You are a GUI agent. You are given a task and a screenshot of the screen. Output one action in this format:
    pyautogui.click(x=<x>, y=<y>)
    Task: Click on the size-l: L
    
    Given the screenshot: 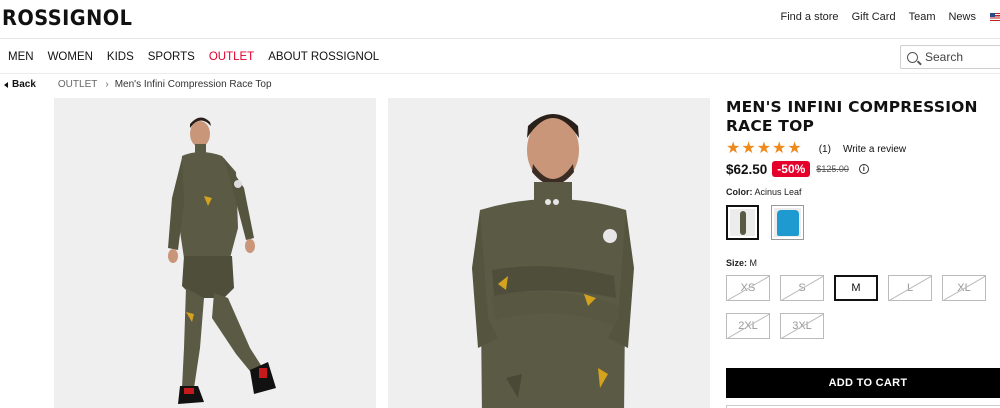 What is the action you would take?
    pyautogui.click(x=910, y=288)
    